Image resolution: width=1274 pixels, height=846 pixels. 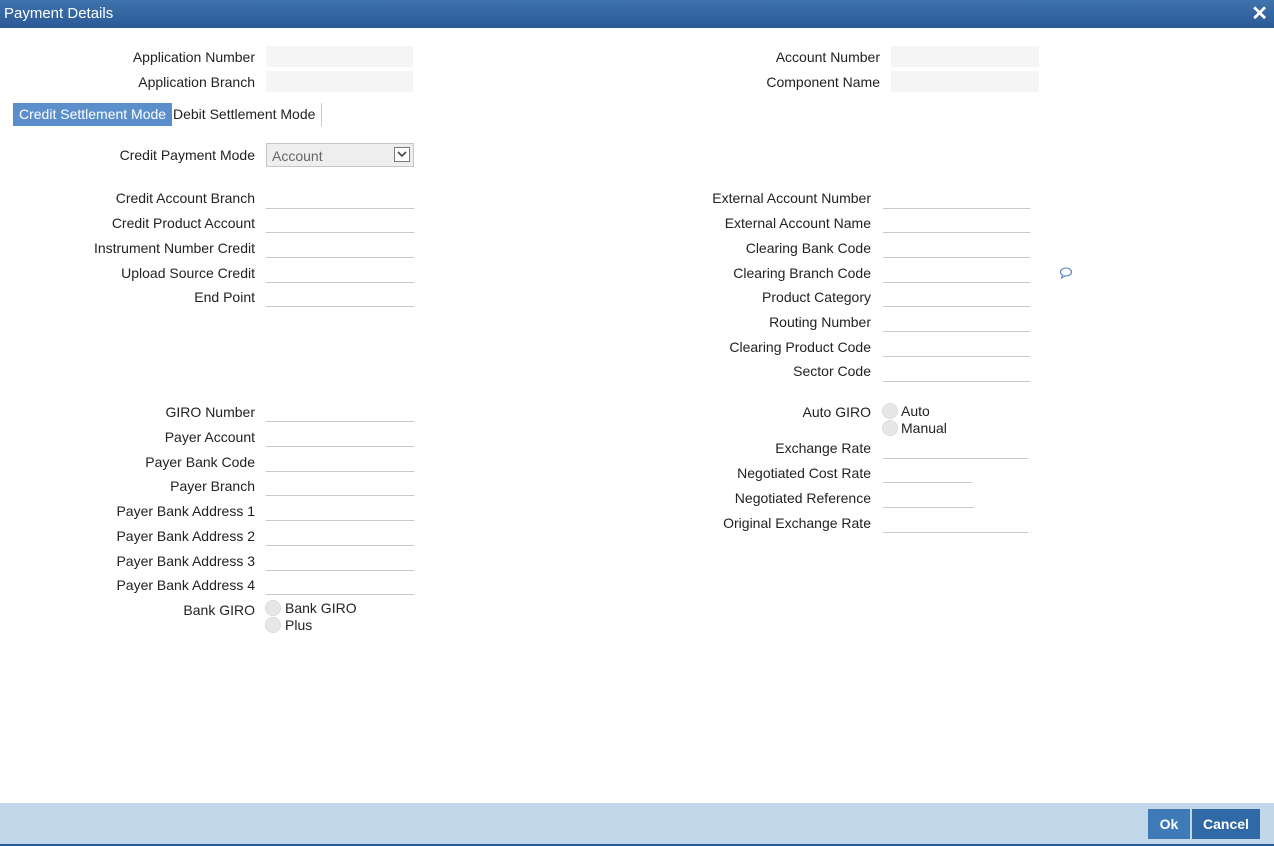 What do you see at coordinates (956, 247) in the screenshot?
I see `clearing-bank-code-input` at bounding box center [956, 247].